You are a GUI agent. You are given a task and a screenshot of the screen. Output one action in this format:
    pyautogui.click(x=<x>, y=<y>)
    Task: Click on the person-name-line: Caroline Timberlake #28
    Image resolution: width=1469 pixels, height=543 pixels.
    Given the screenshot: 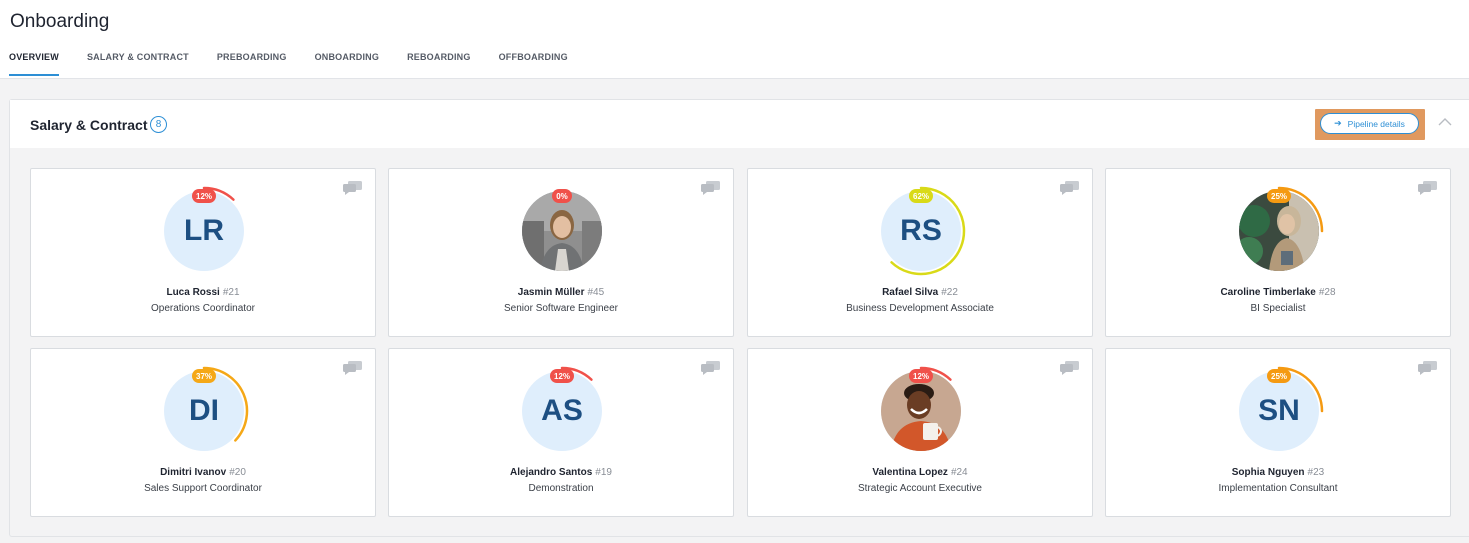 What is the action you would take?
    pyautogui.click(x=1278, y=292)
    